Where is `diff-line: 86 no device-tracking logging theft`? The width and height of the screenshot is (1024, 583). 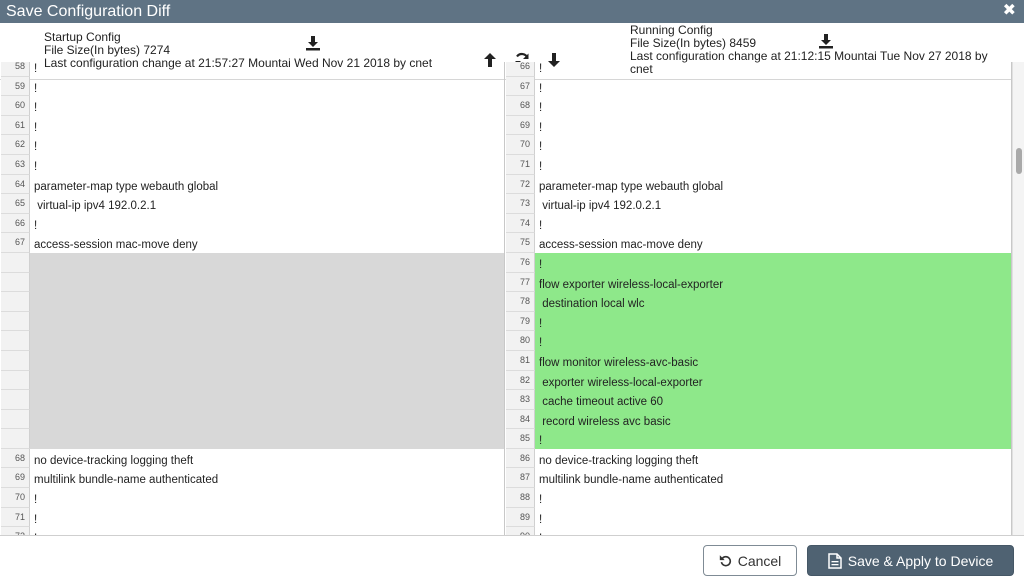
diff-line: 86 no device-tracking logging theft is located at coordinates (758, 458).